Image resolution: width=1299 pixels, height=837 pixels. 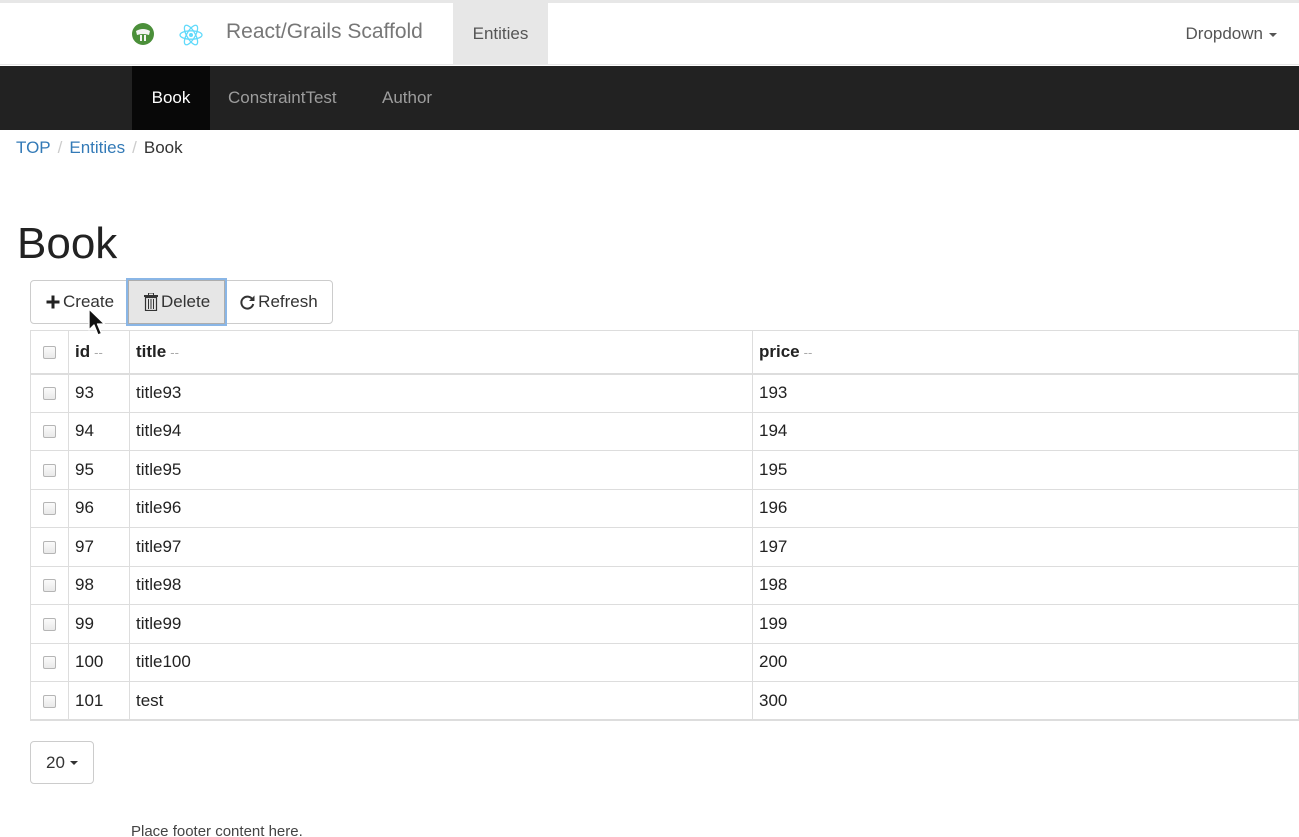 I want to click on cell-id: 97, so click(x=99, y=547).